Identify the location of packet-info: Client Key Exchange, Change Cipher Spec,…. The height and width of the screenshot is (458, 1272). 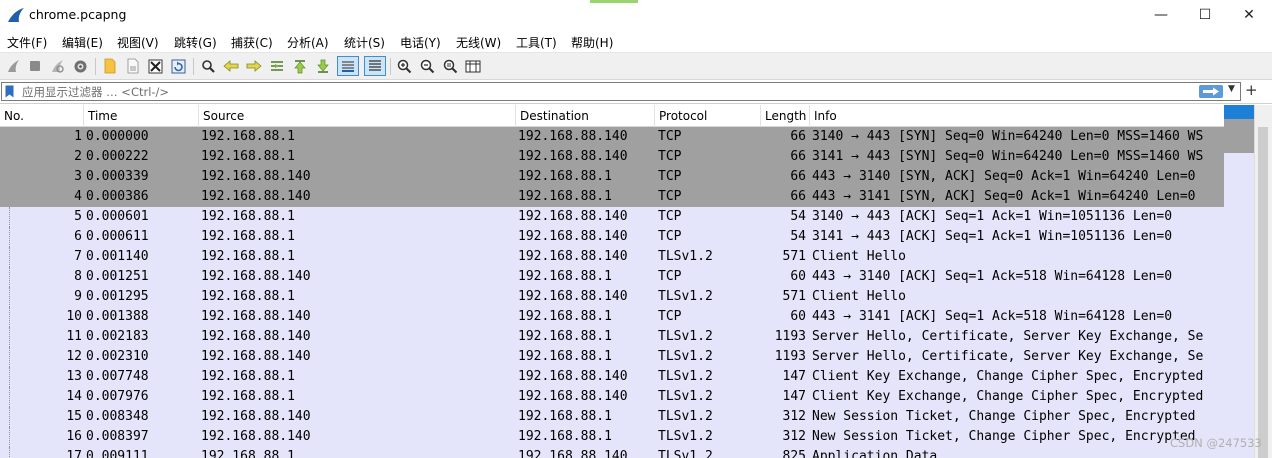
(1008, 396).